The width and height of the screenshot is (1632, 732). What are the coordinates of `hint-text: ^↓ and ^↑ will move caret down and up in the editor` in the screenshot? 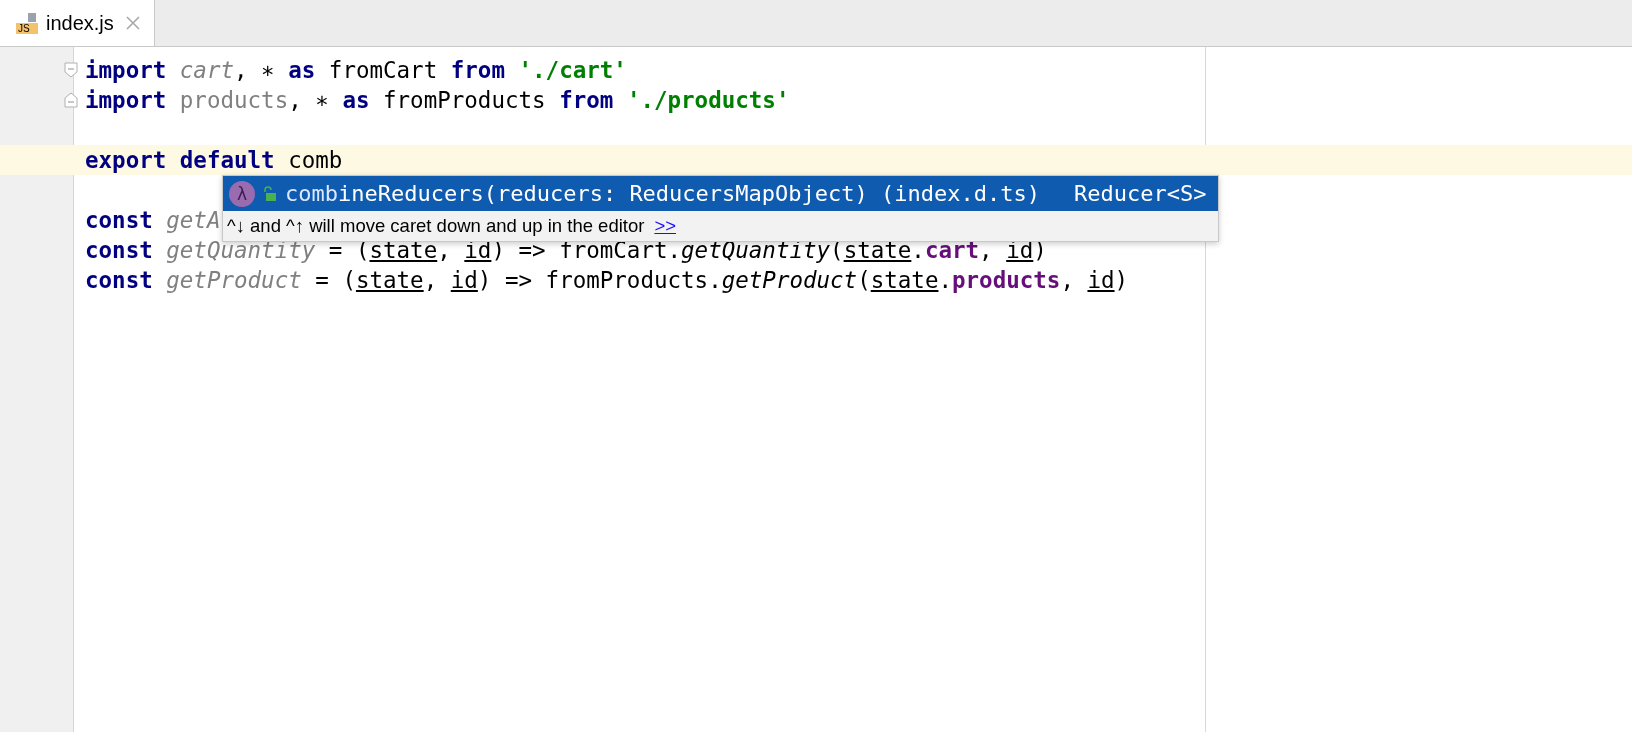 It's located at (436, 226).